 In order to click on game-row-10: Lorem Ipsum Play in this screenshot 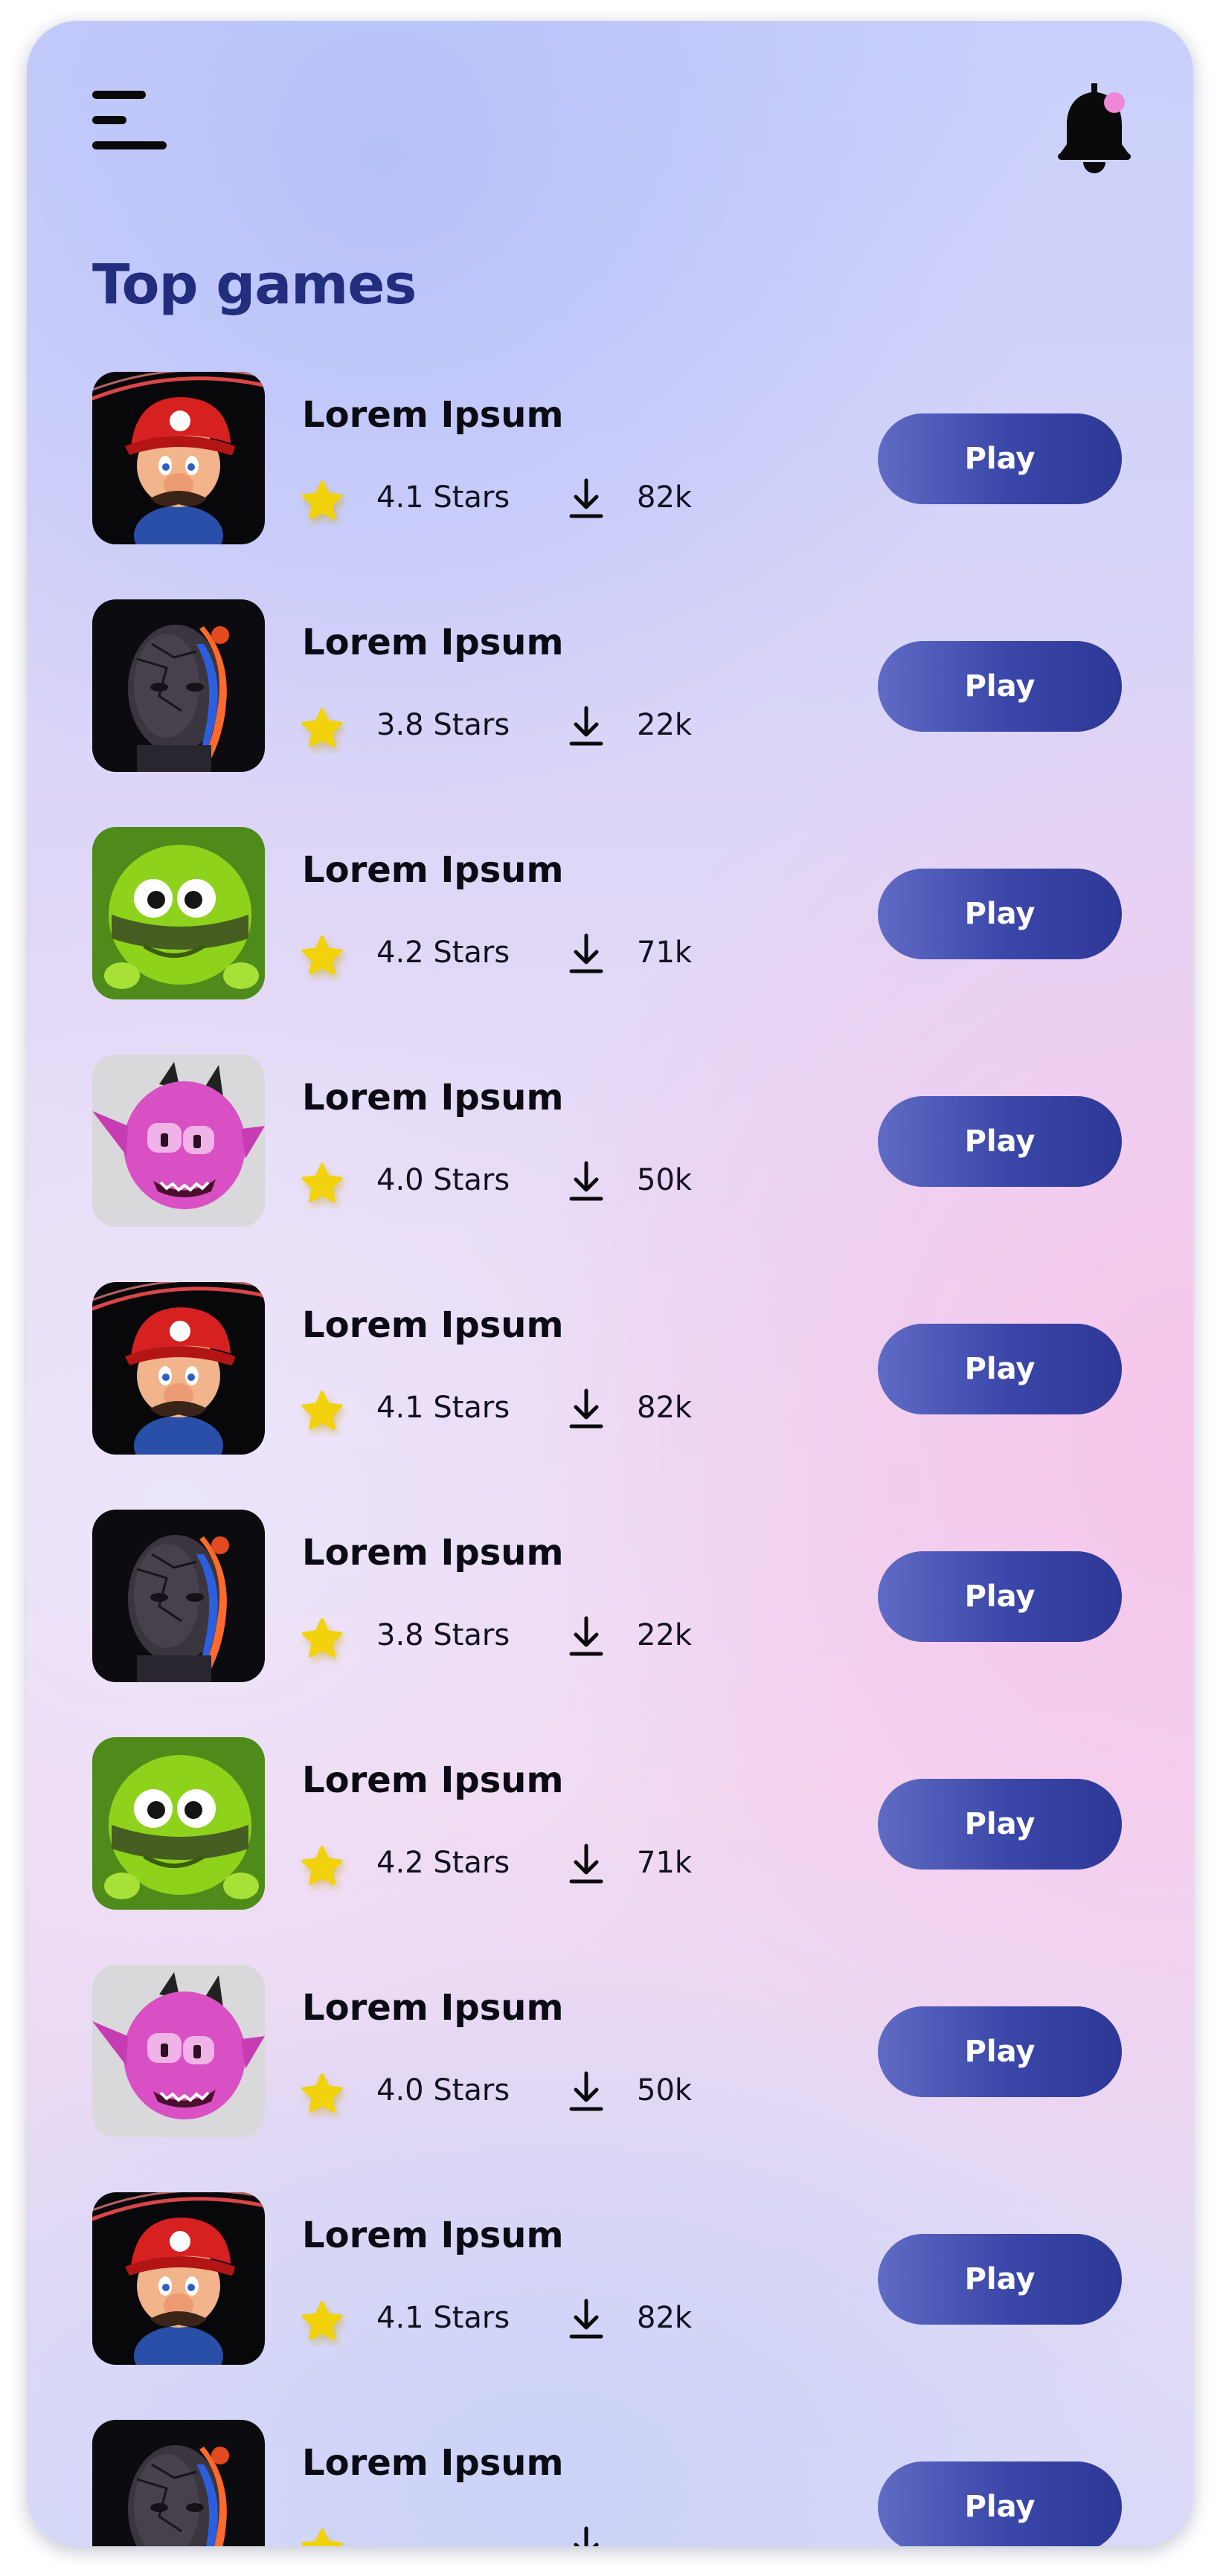, I will do `click(610, 2483)`.